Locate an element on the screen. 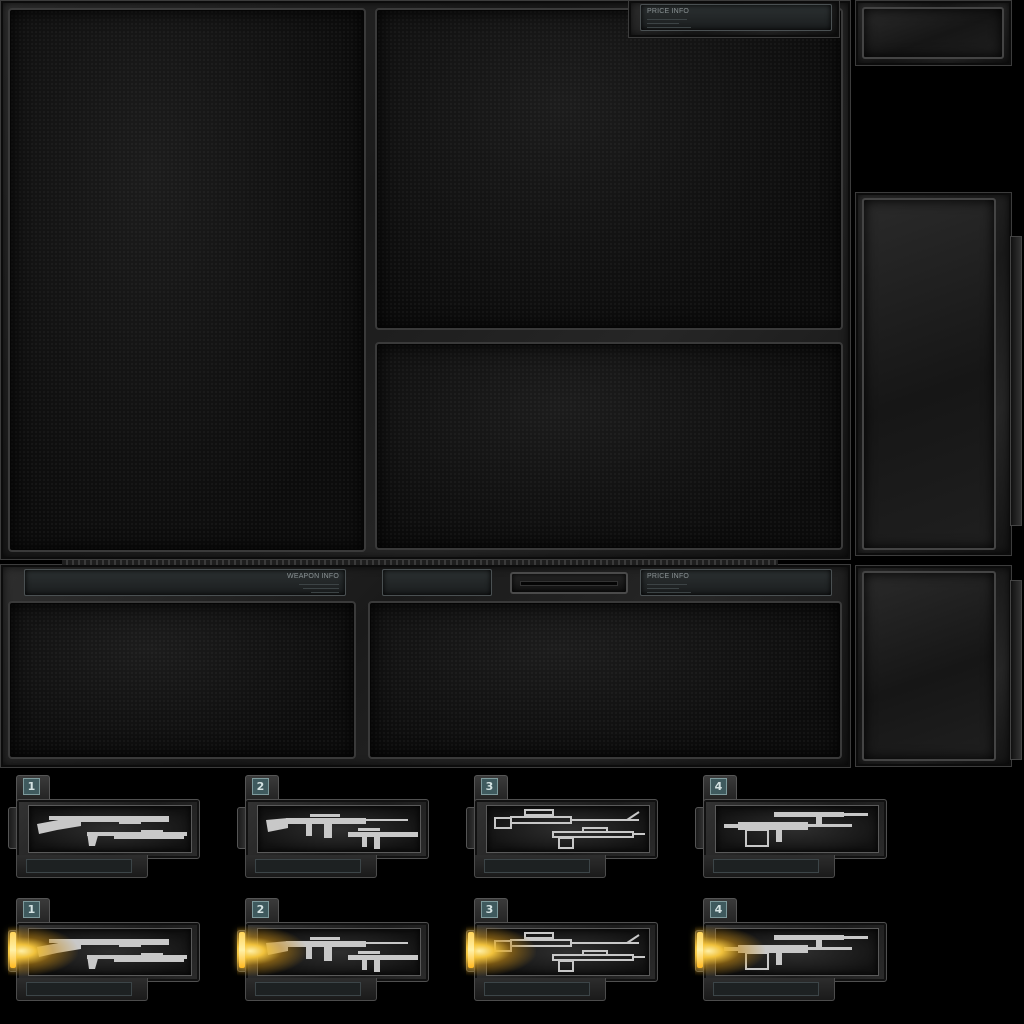  weapon-card-1-highlighted: 1 is located at coordinates (104, 950).